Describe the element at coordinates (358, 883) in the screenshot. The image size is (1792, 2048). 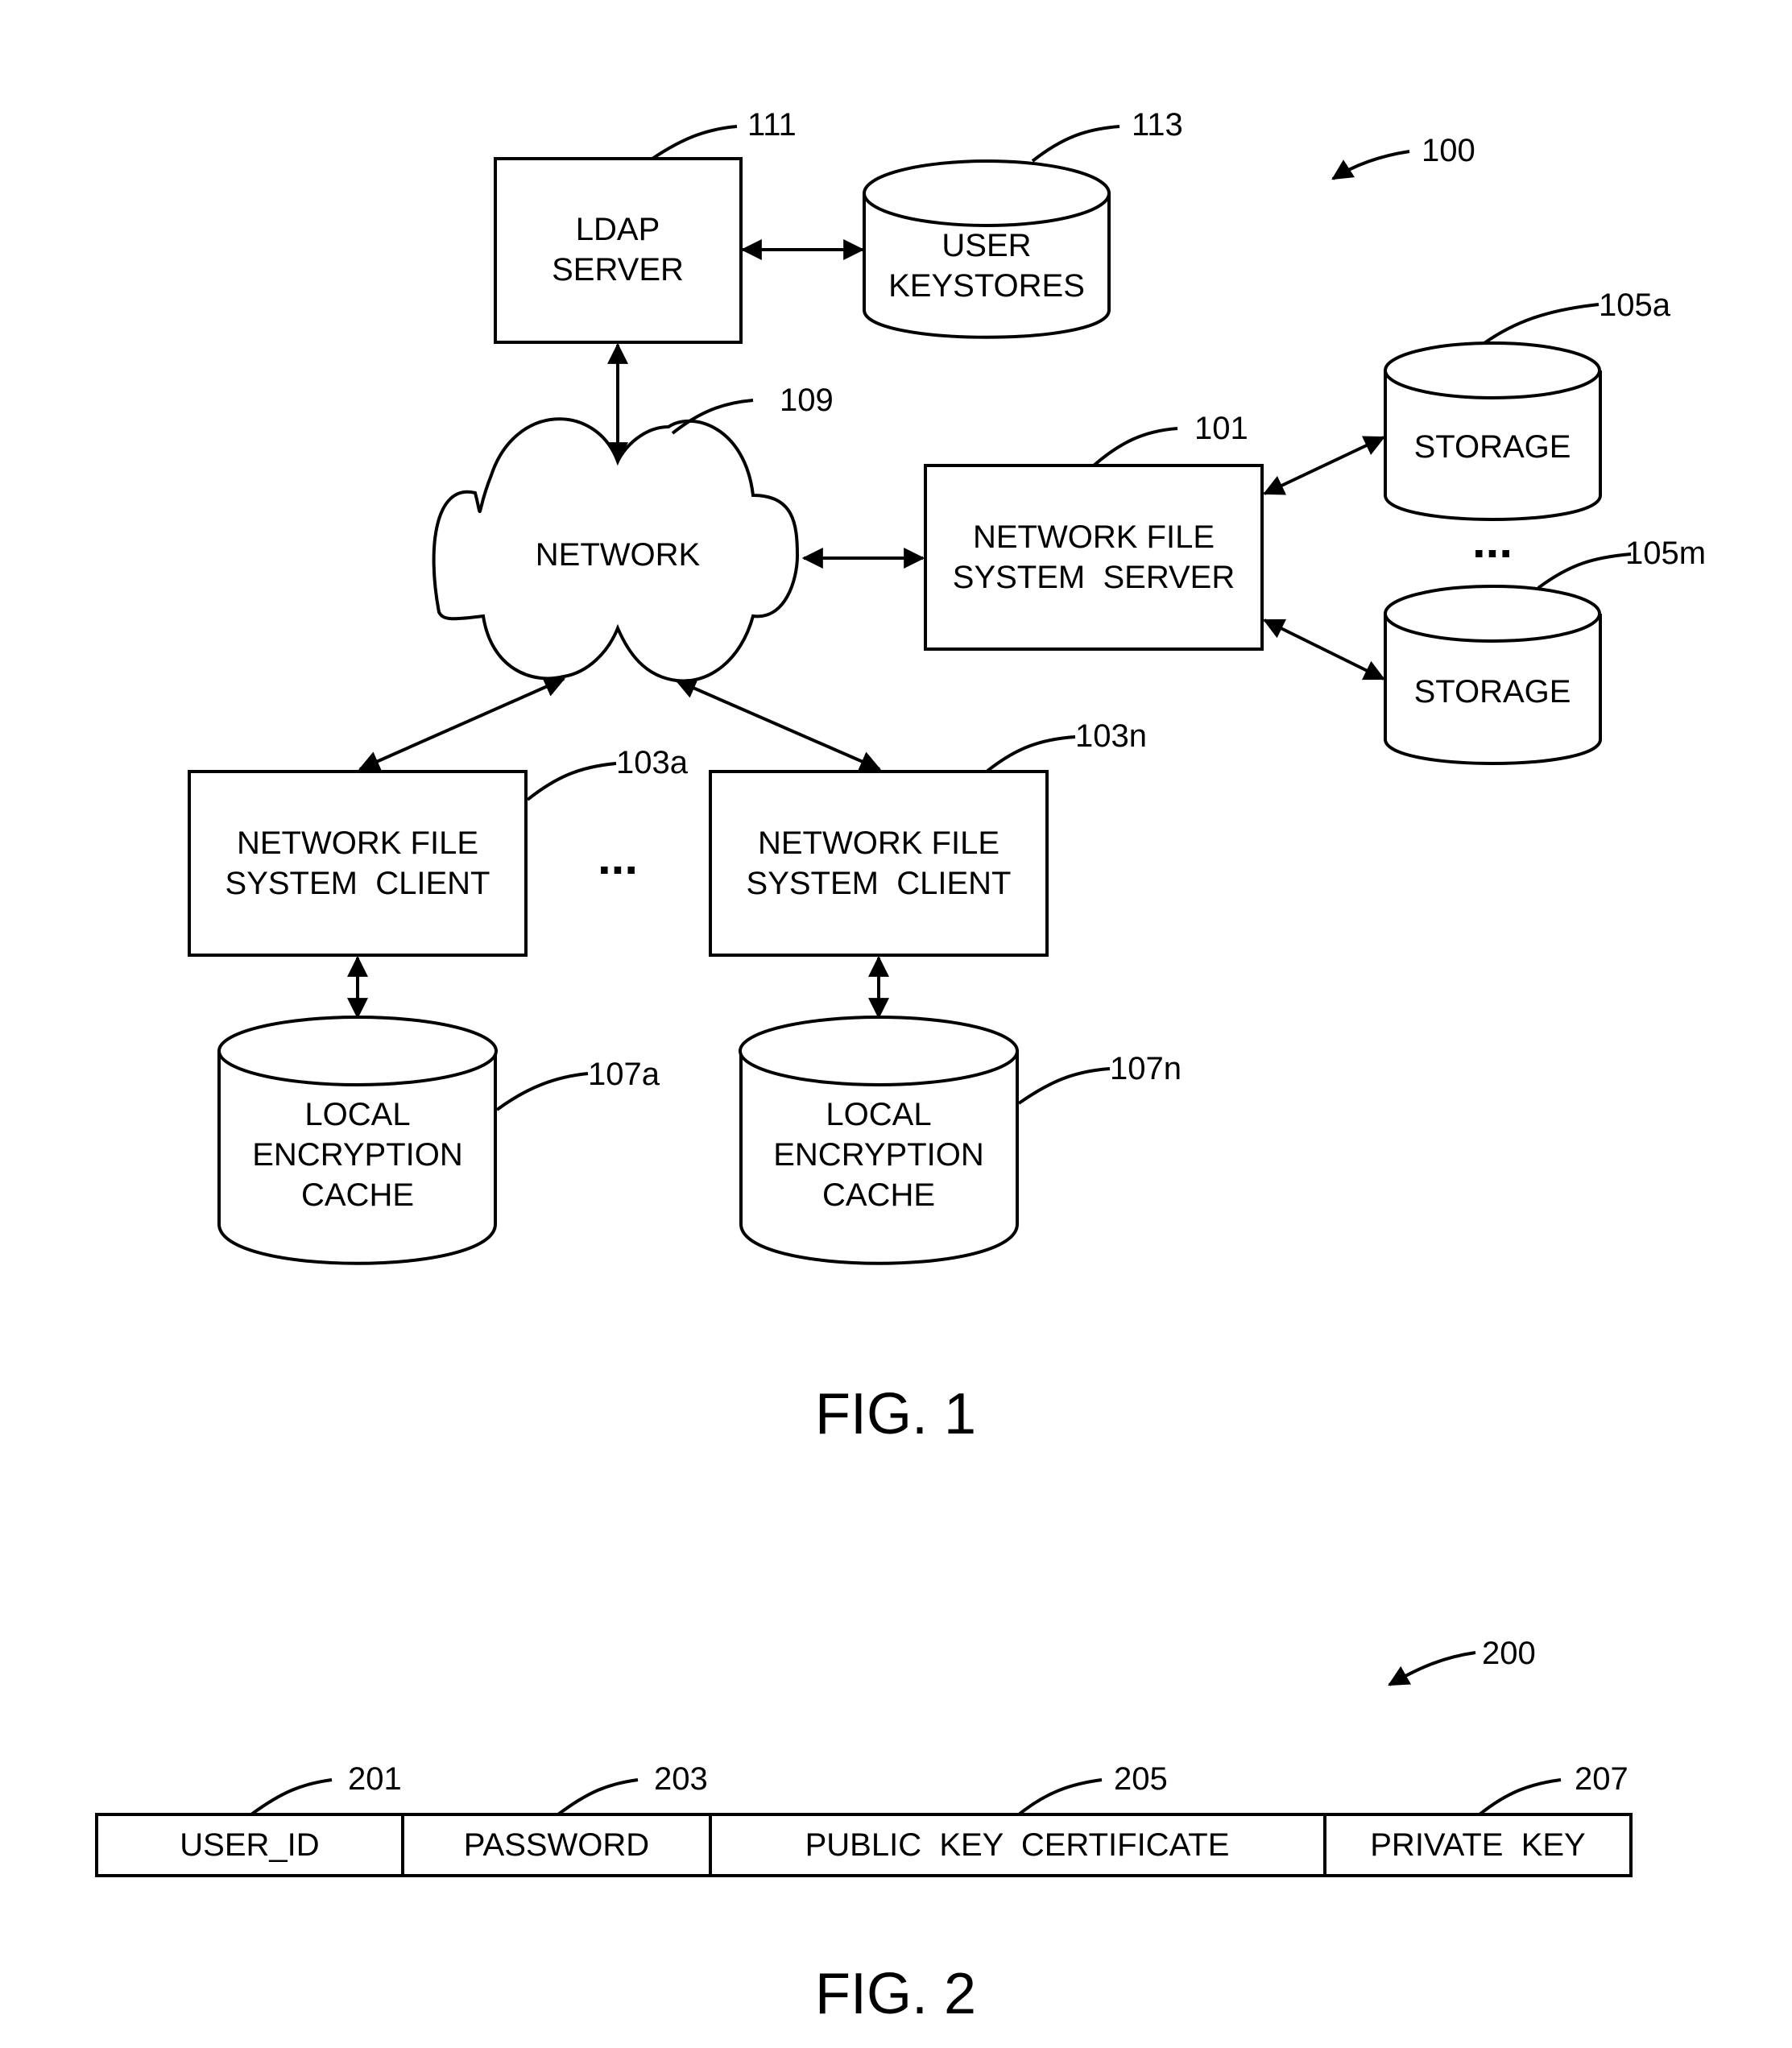
I see `client-a-label-line-2: SYSTEM CLIENT` at that location.